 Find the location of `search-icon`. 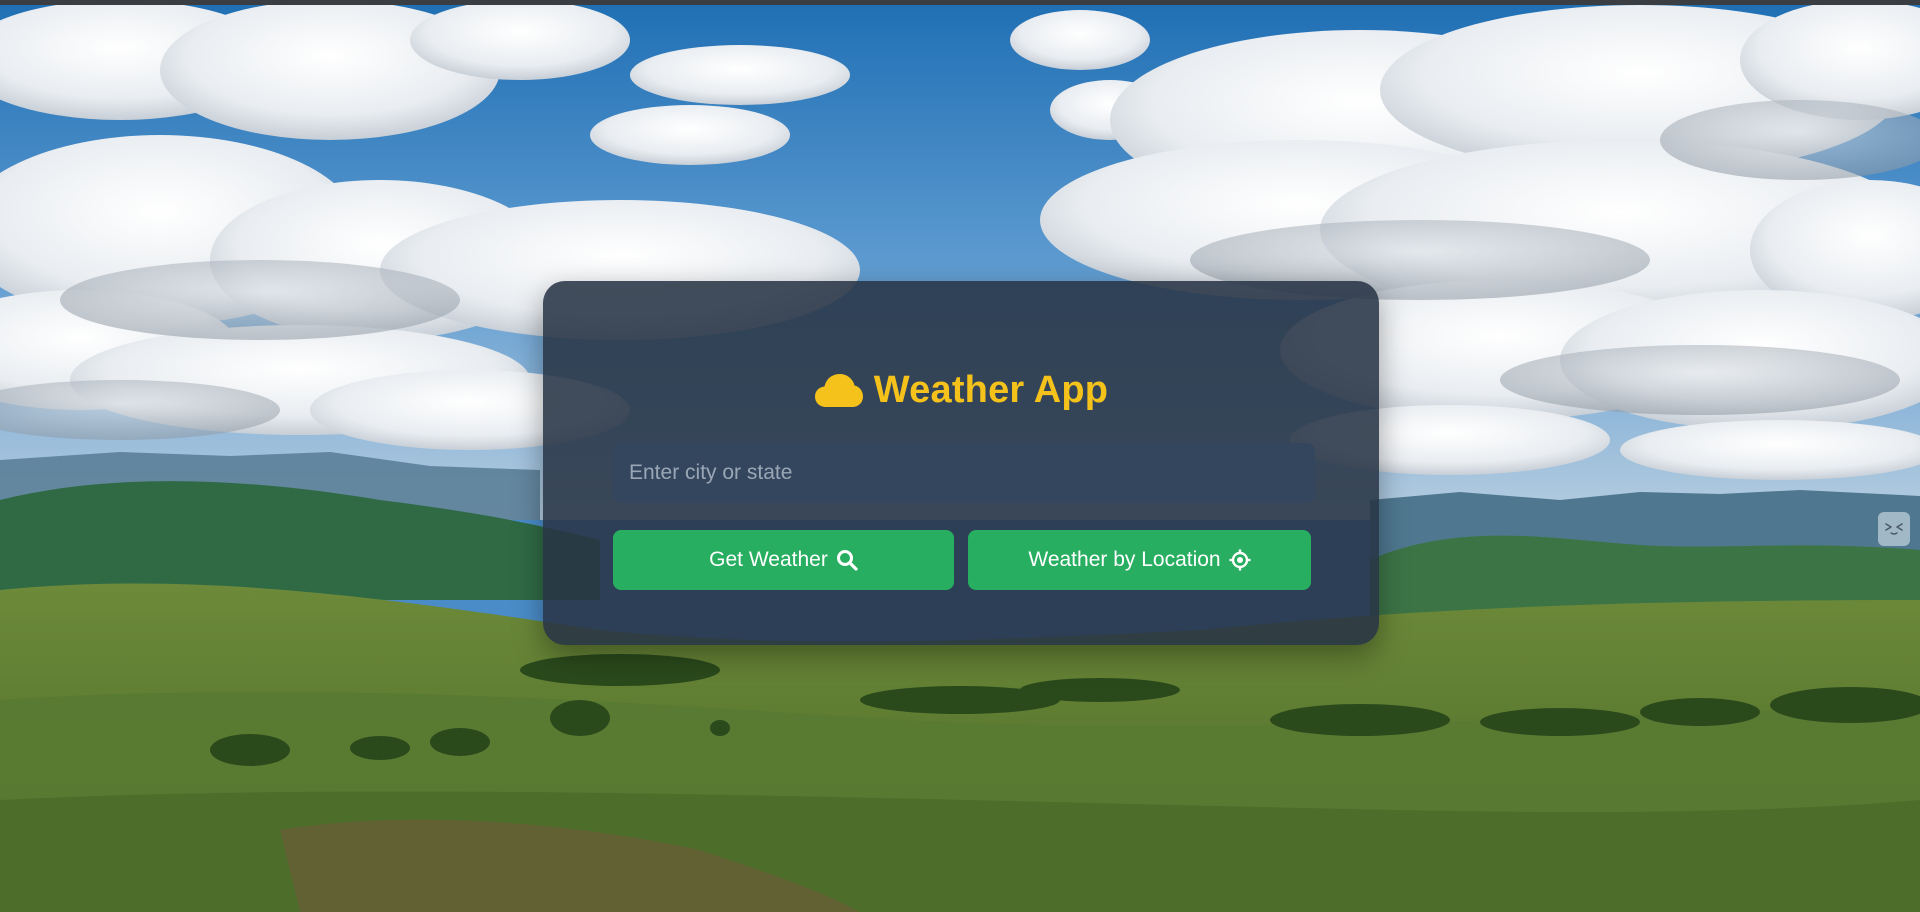

search-icon is located at coordinates (847, 560).